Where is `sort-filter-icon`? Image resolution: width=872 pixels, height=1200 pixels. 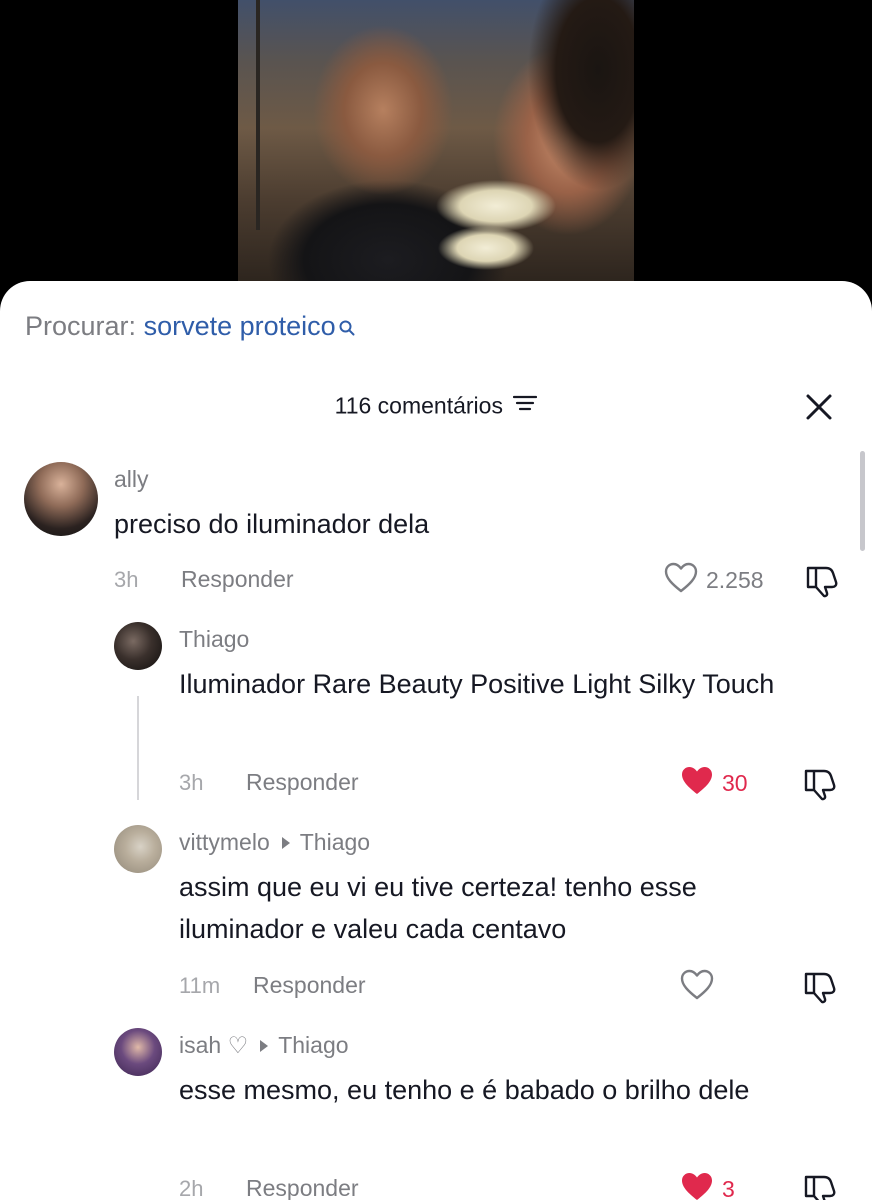
sort-filter-icon is located at coordinates (525, 405).